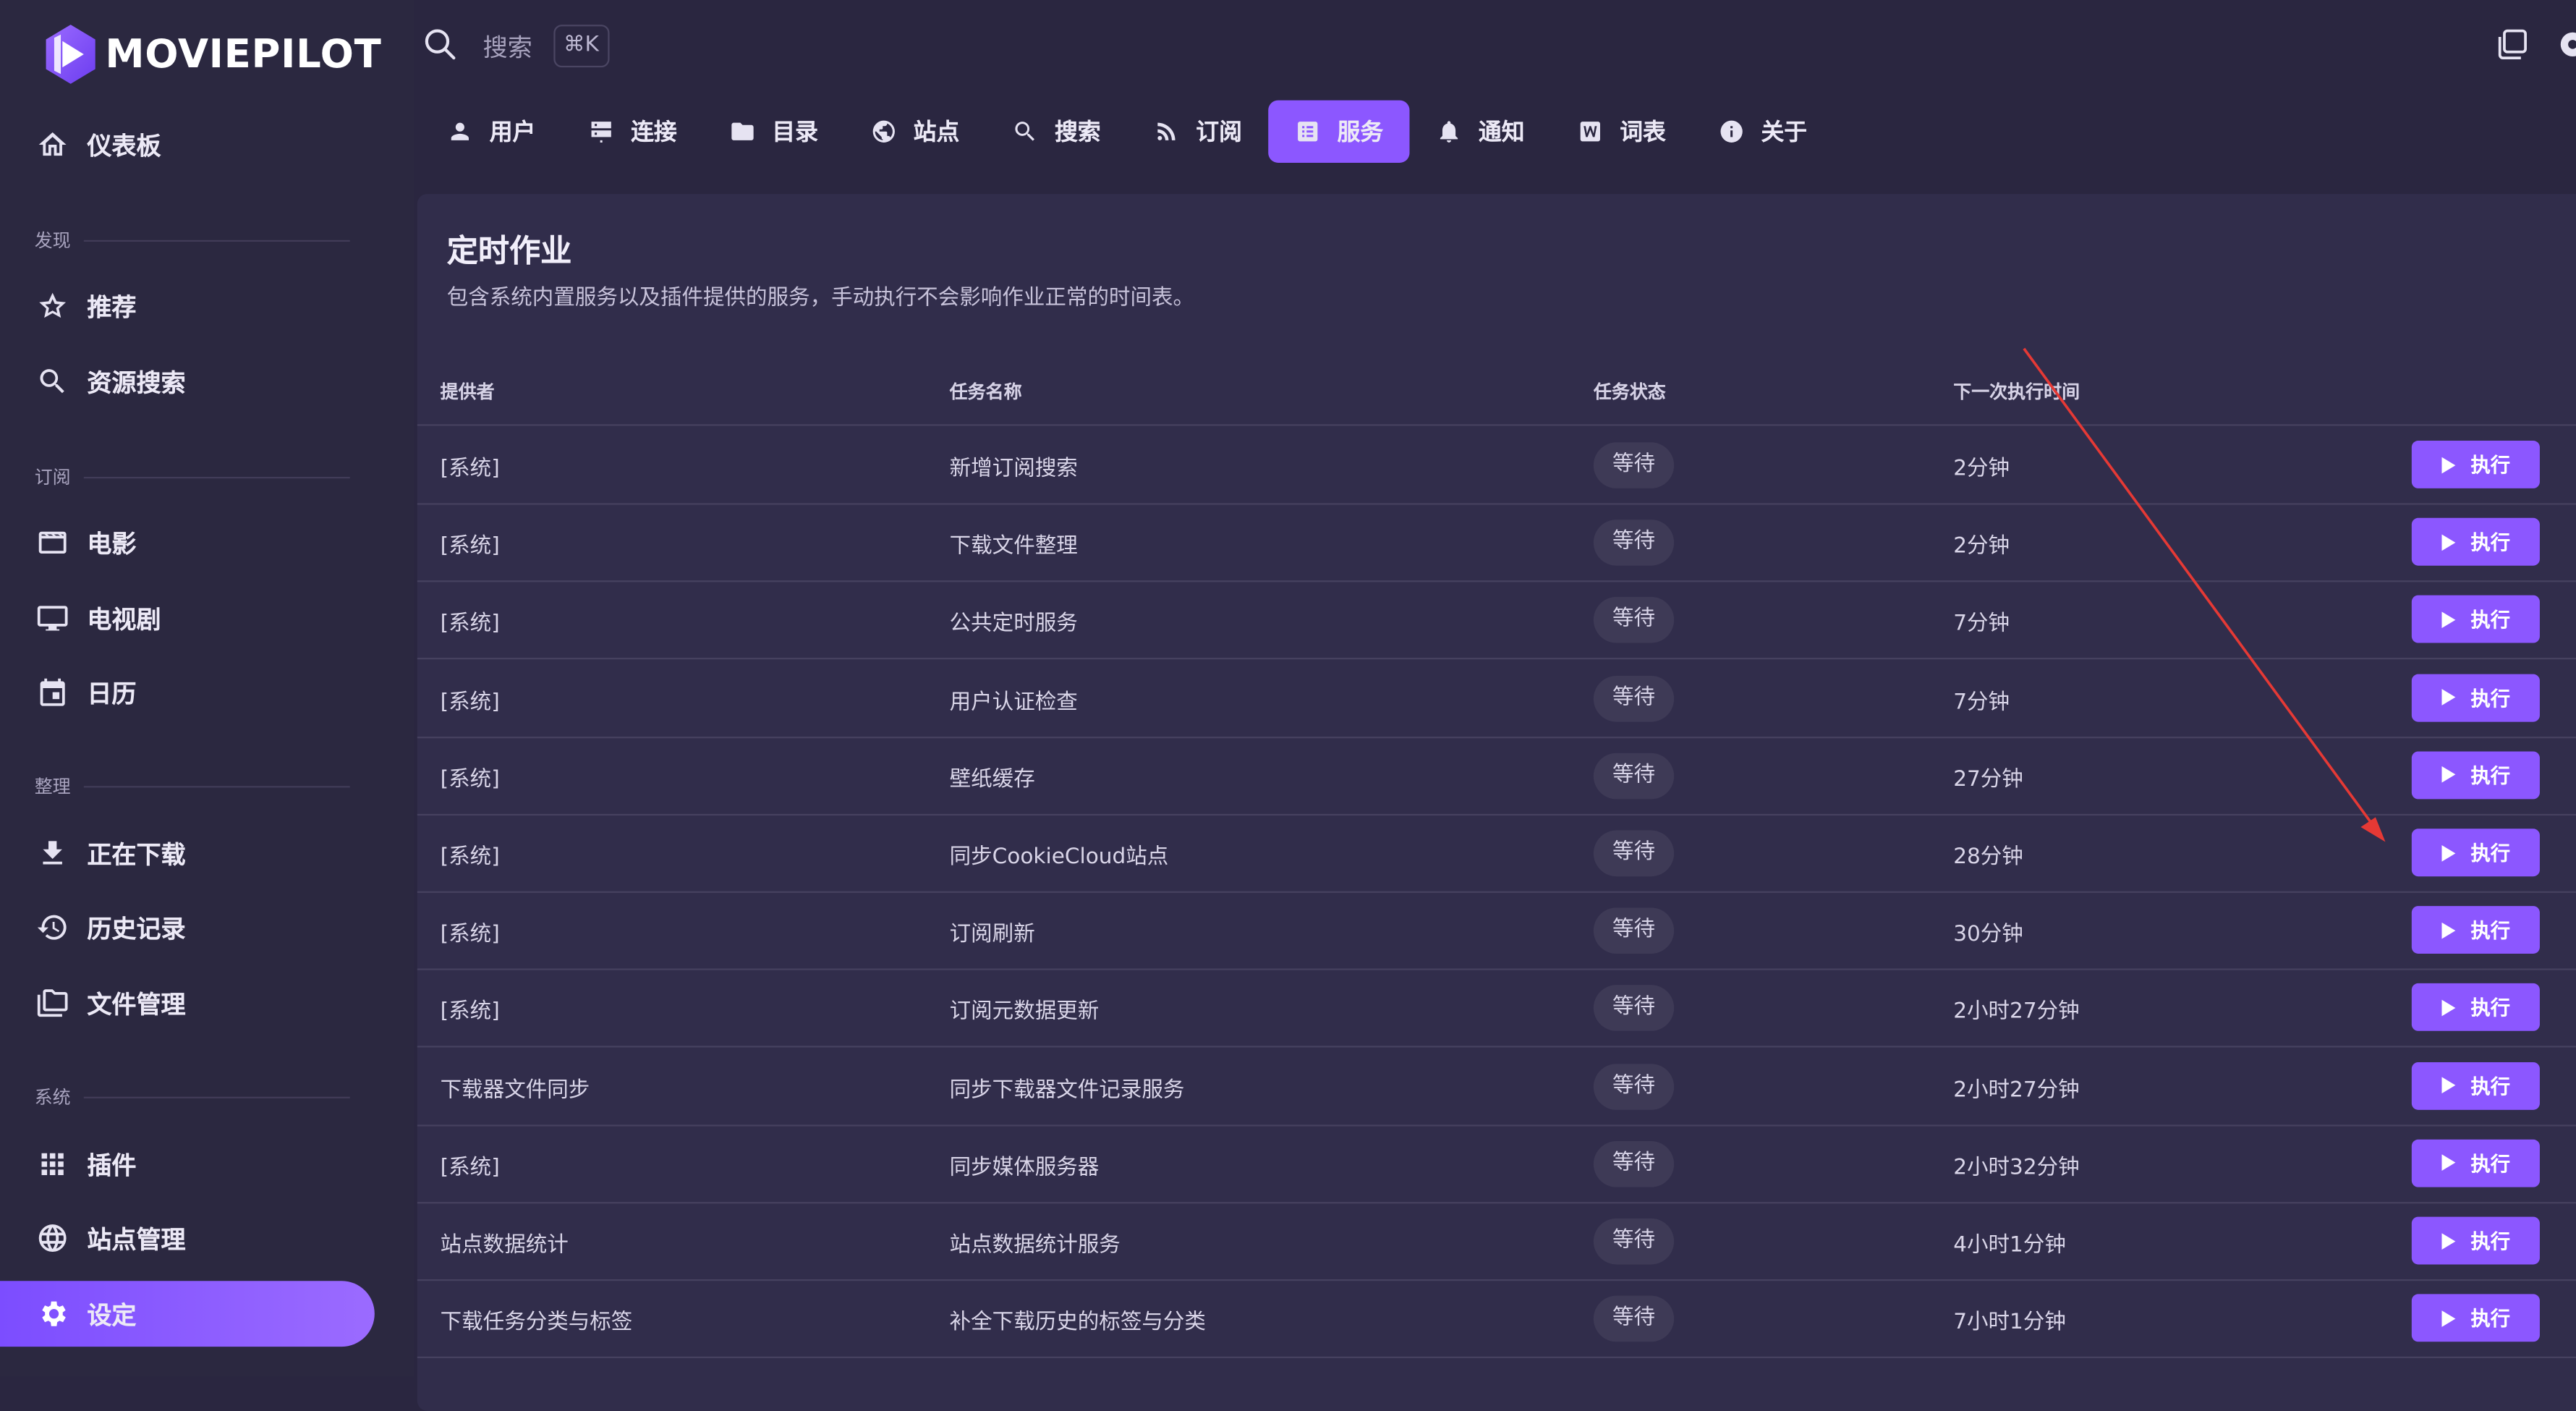 The image size is (2576, 1411). I want to click on next-run-cell: 27分钟, so click(1988, 779).